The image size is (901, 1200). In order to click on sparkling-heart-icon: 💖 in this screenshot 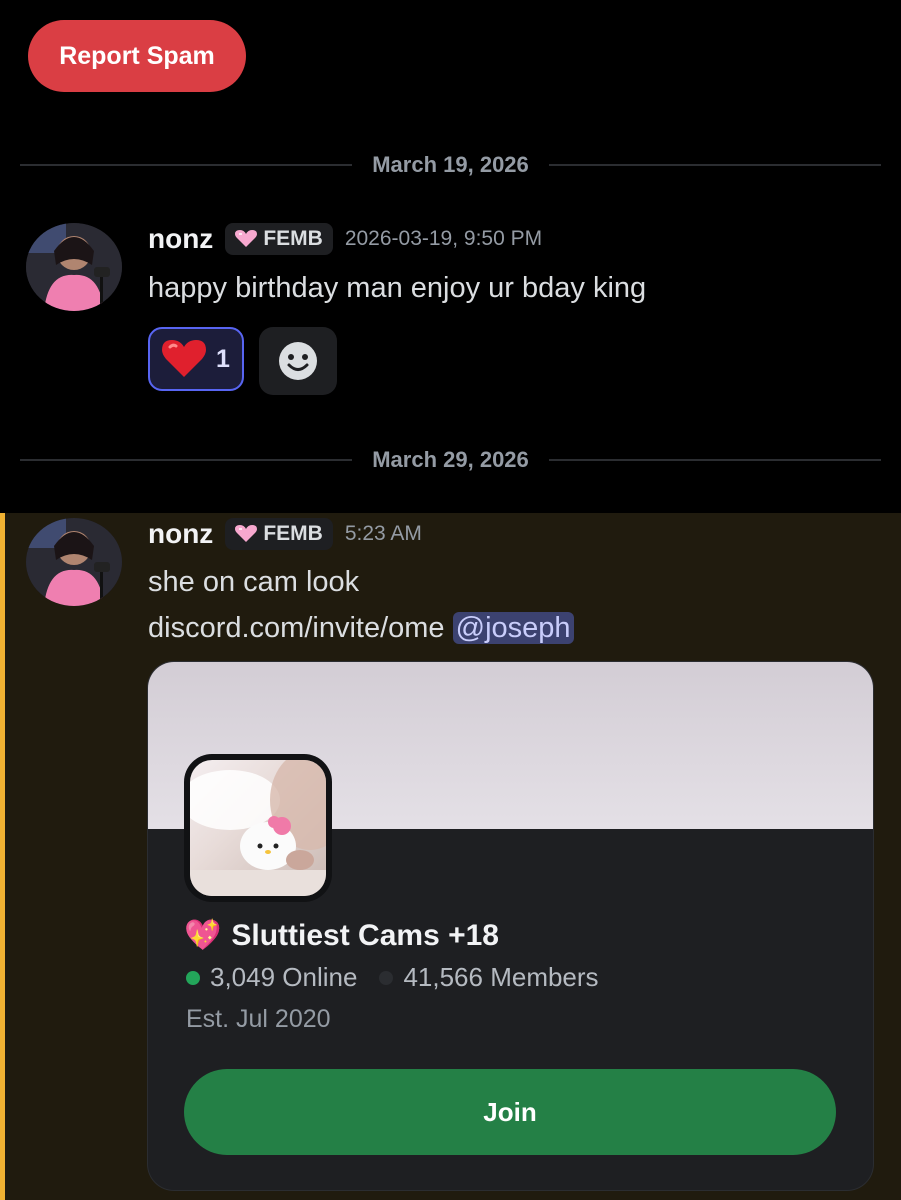, I will do `click(203, 935)`.